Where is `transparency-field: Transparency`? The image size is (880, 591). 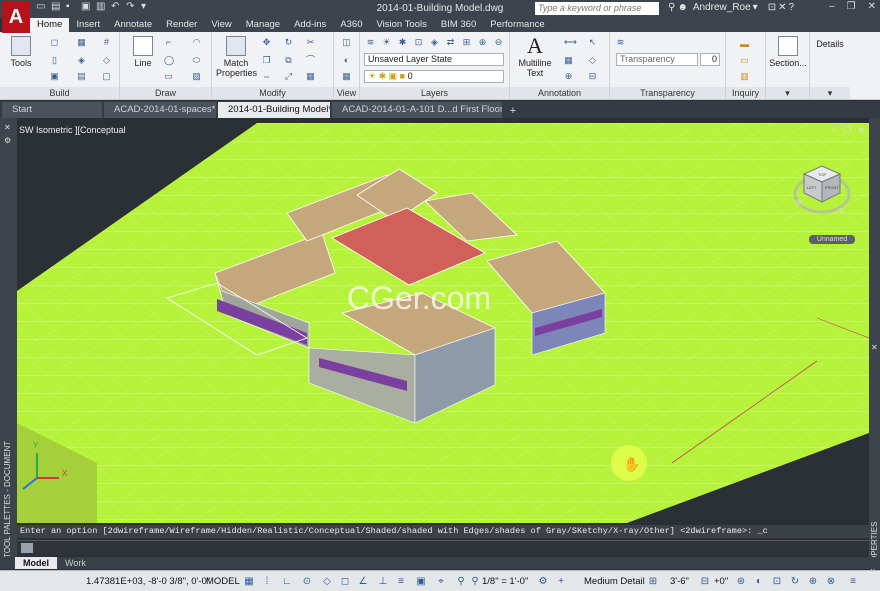
transparency-field: Transparency is located at coordinates (657, 59).